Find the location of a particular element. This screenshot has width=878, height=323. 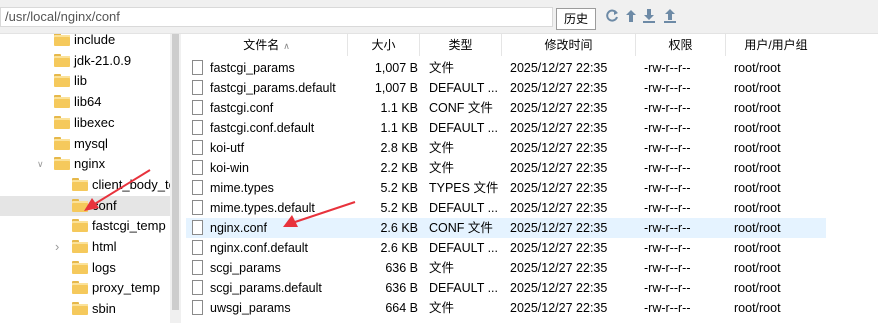

file-type: CONF 文件 is located at coordinates (461, 108).